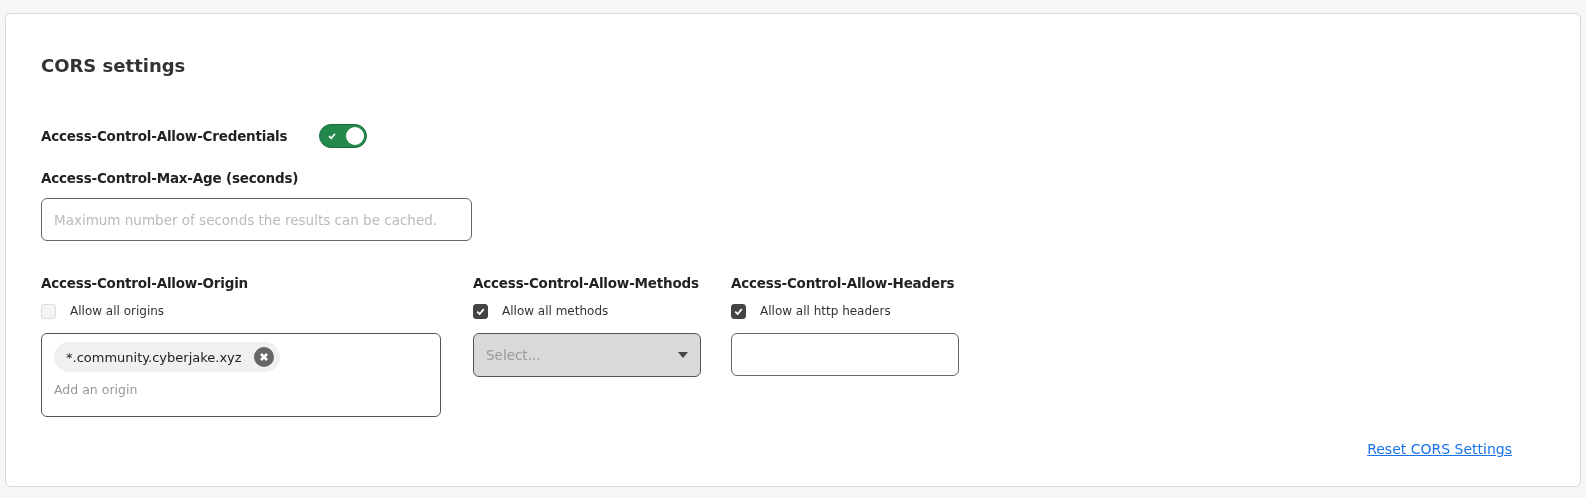 The width and height of the screenshot is (1586, 498). Describe the element at coordinates (332, 136) in the screenshot. I see `check-icon` at that location.